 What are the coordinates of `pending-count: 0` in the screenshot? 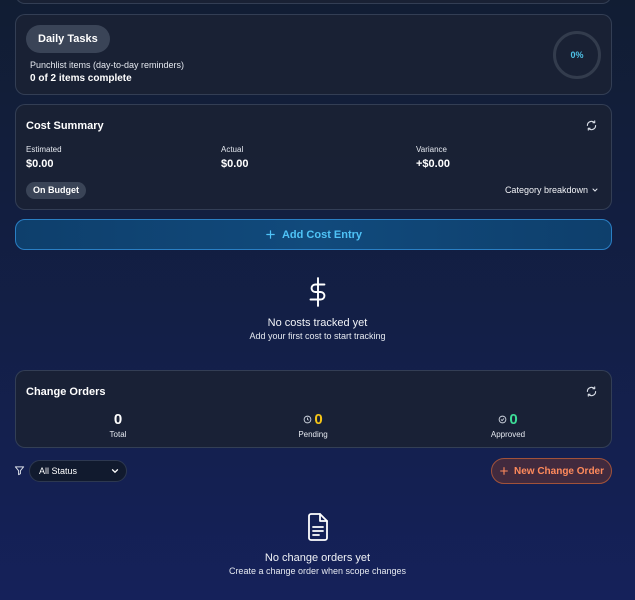 It's located at (318, 419).